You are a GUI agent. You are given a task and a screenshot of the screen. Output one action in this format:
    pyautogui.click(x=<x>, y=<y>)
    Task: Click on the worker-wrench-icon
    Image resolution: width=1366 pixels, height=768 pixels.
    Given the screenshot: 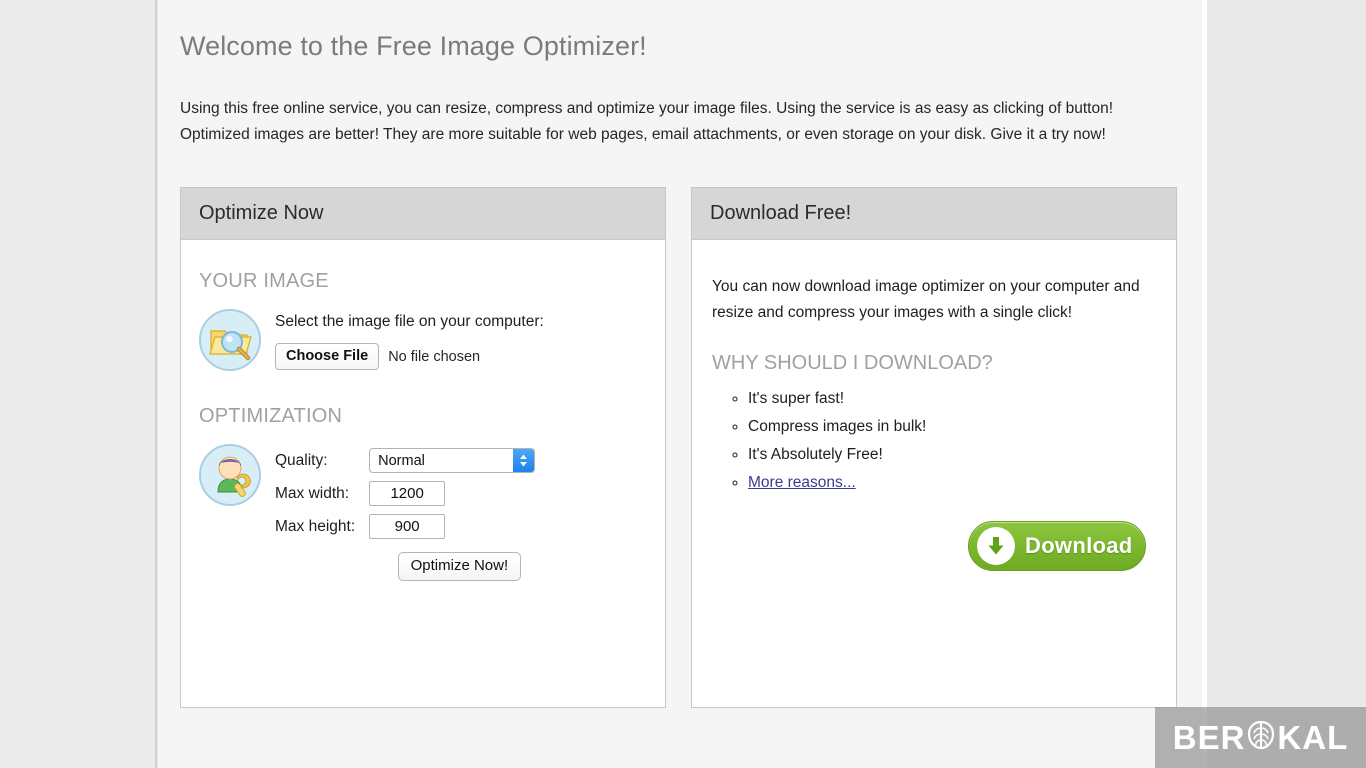 What is the action you would take?
    pyautogui.click(x=230, y=475)
    